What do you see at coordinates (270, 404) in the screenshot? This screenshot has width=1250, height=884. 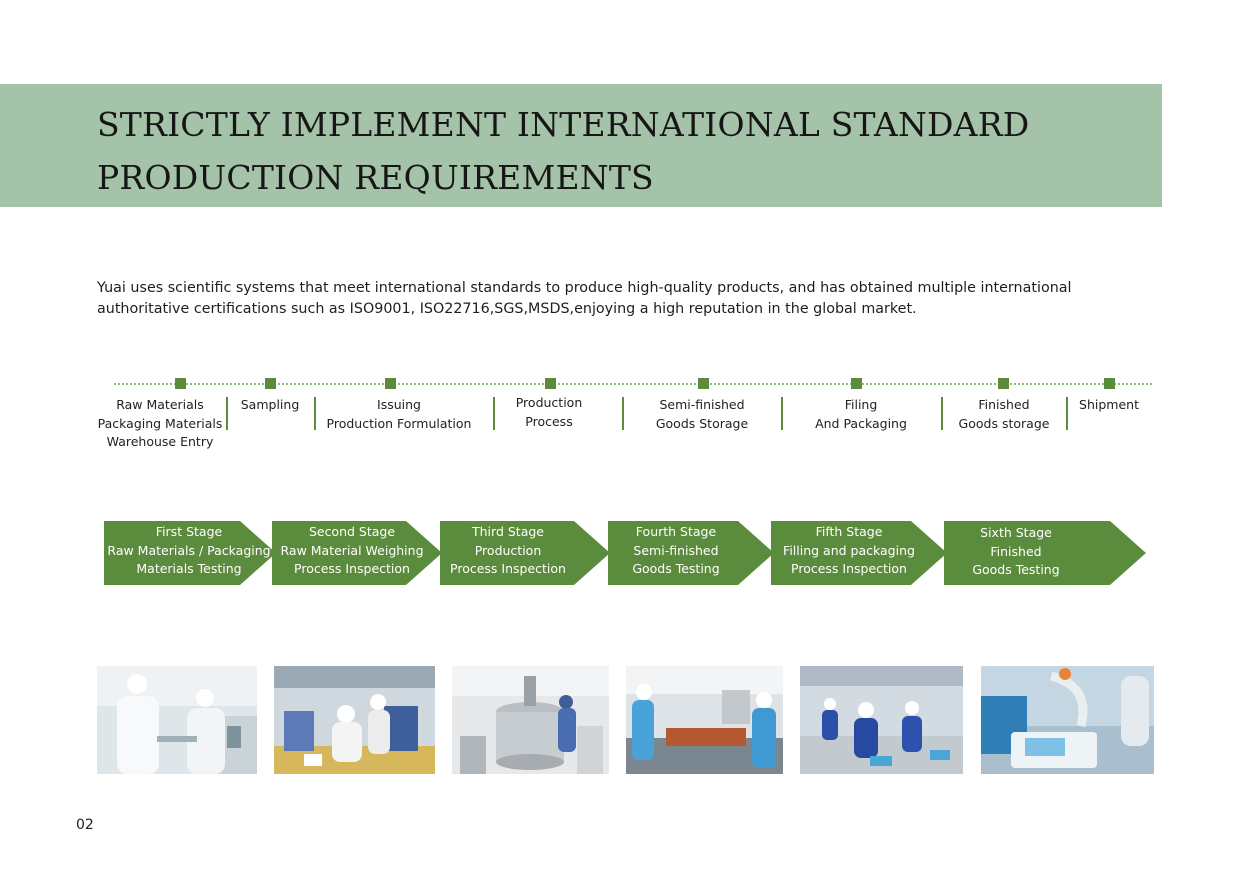 I see `timeline-step-sampling: Sampling` at bounding box center [270, 404].